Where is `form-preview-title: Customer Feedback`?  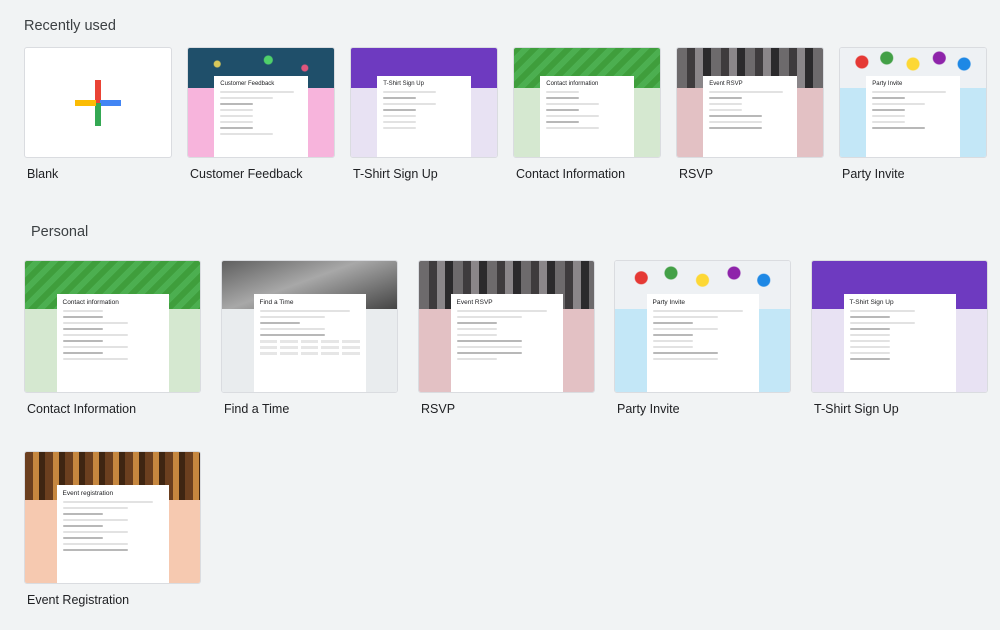 form-preview-title: Customer Feedback is located at coordinates (247, 84).